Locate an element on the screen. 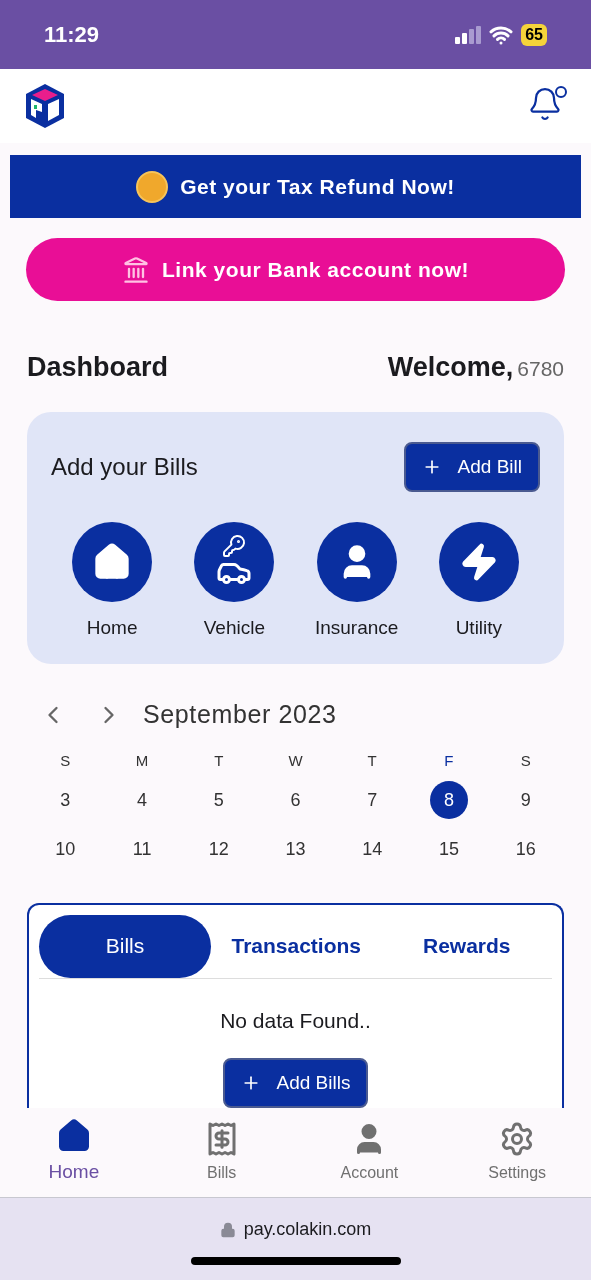 Image resolution: width=591 pixels, height=1280 pixels. tab: Transactions is located at coordinates (296, 946).